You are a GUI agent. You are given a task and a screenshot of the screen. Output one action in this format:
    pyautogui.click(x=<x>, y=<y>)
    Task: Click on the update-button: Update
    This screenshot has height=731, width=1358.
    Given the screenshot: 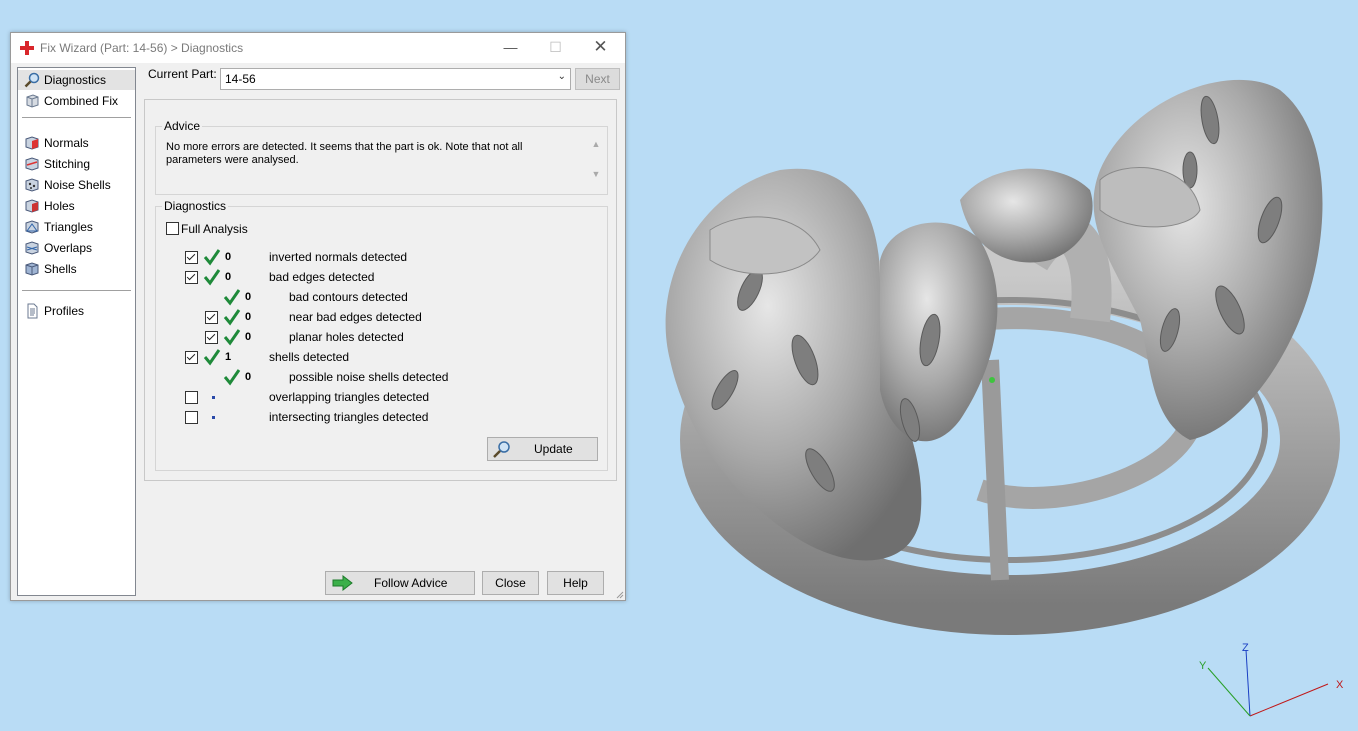 What is the action you would take?
    pyautogui.click(x=542, y=449)
    